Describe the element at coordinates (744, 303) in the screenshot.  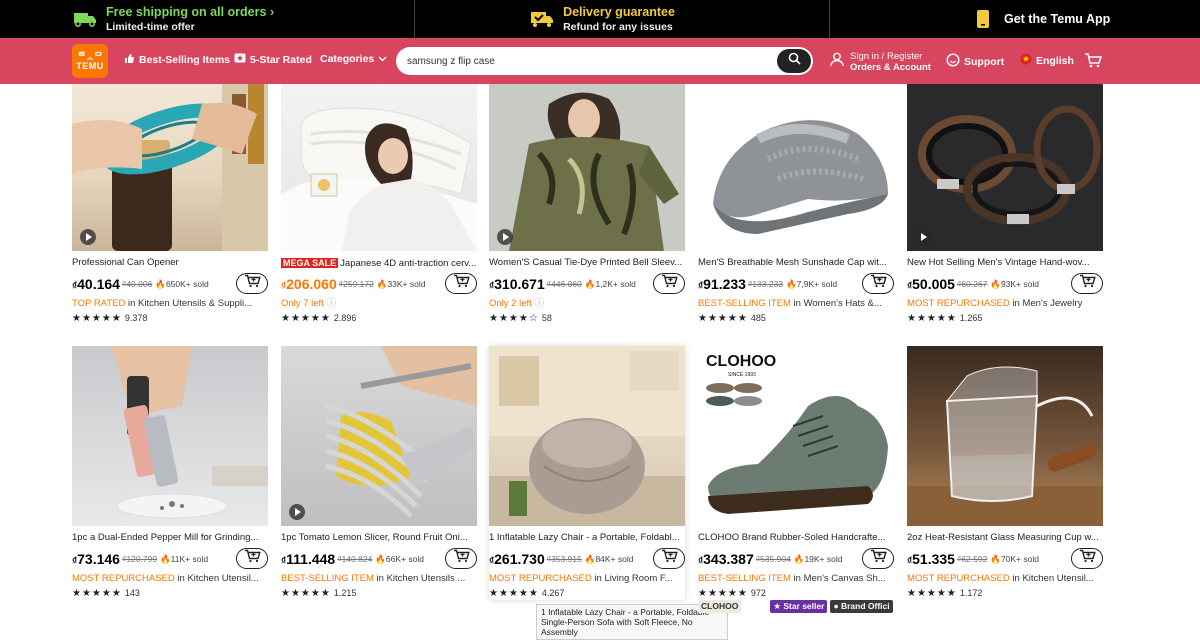
I see `tag-highlight: BEST-SELLING ITEM` at that location.